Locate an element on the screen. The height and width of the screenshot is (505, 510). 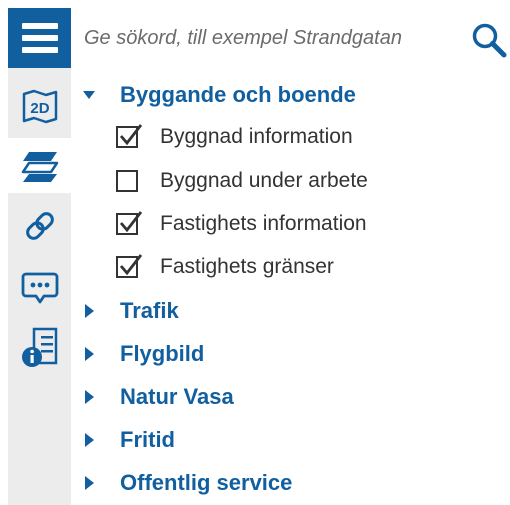
layer-group-fritid: Fritid is located at coordinates (282, 440).